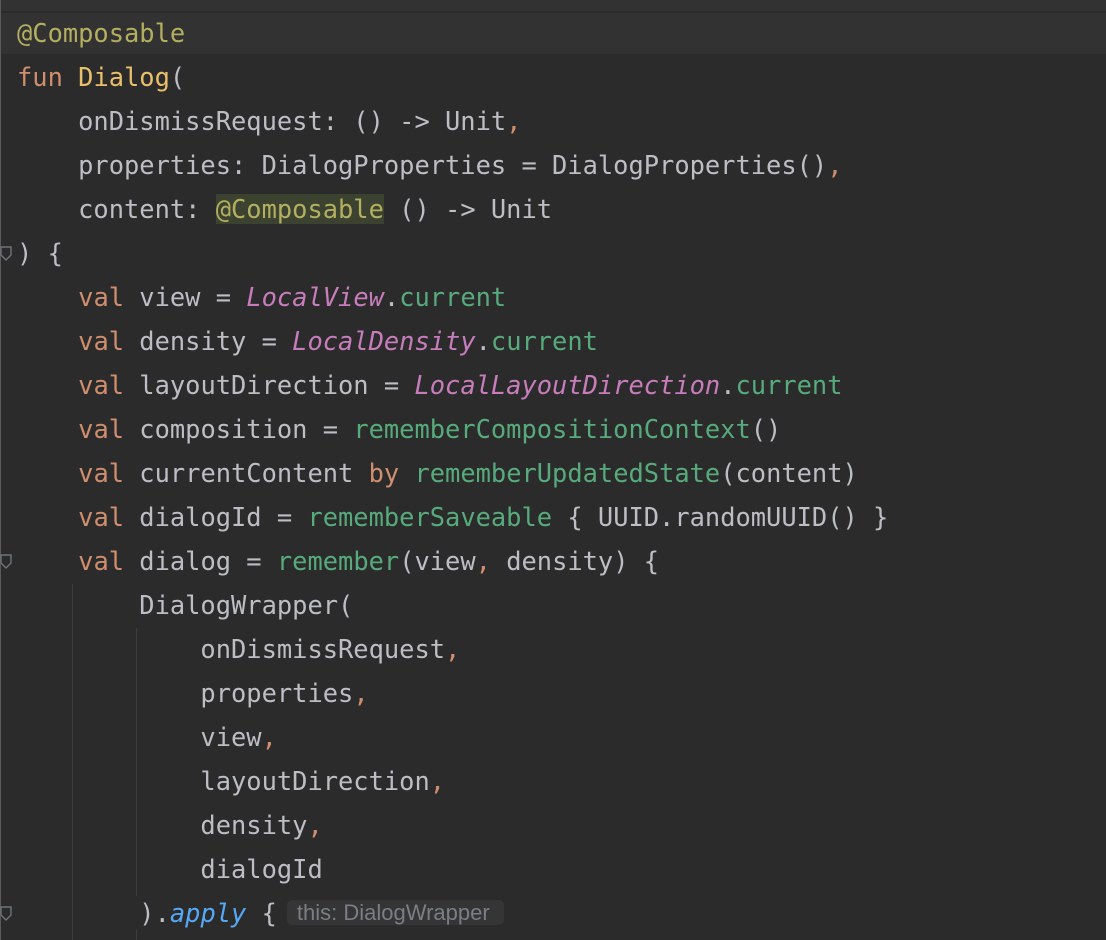  I want to click on code-line: density,, so click(170, 825).